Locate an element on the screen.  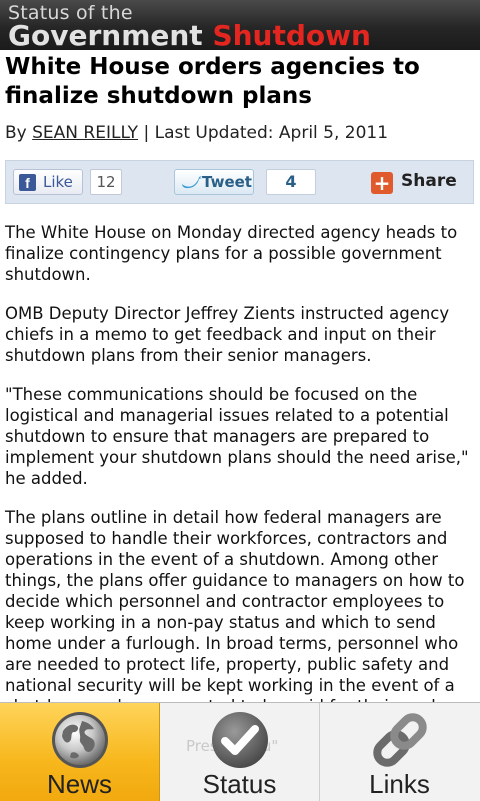
tweet-count: 4 is located at coordinates (291, 182).